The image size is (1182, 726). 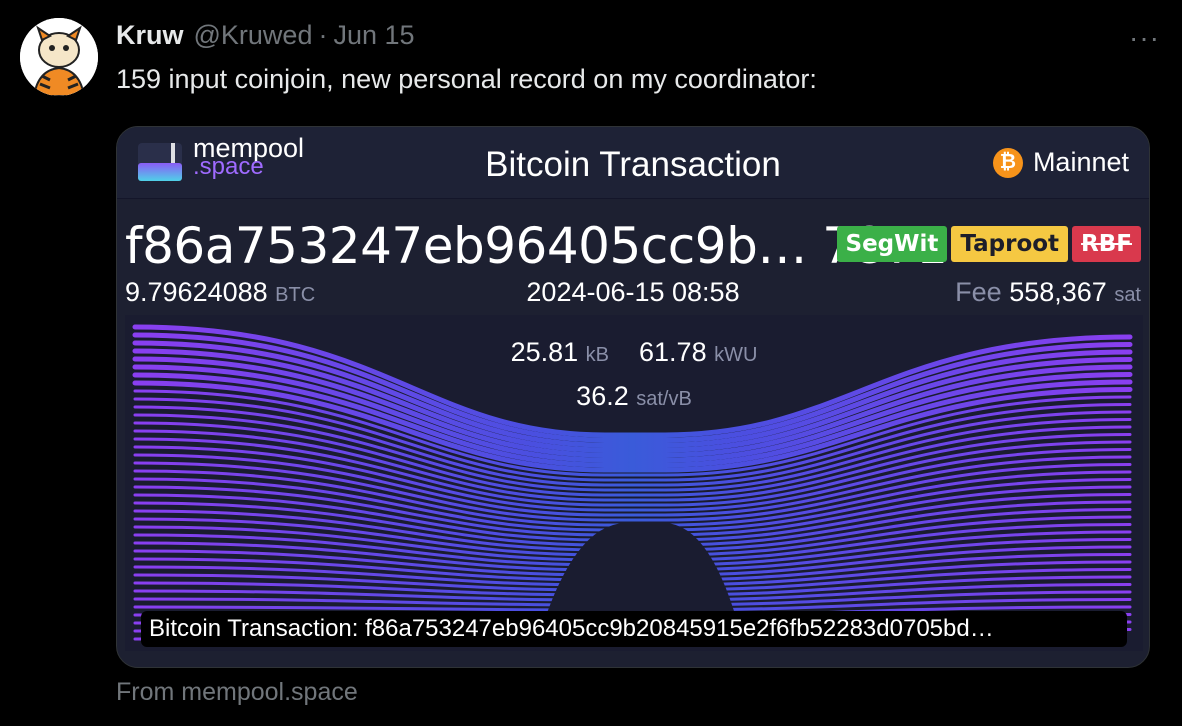 I want to click on fee-unit: sat, so click(x=1127, y=295).